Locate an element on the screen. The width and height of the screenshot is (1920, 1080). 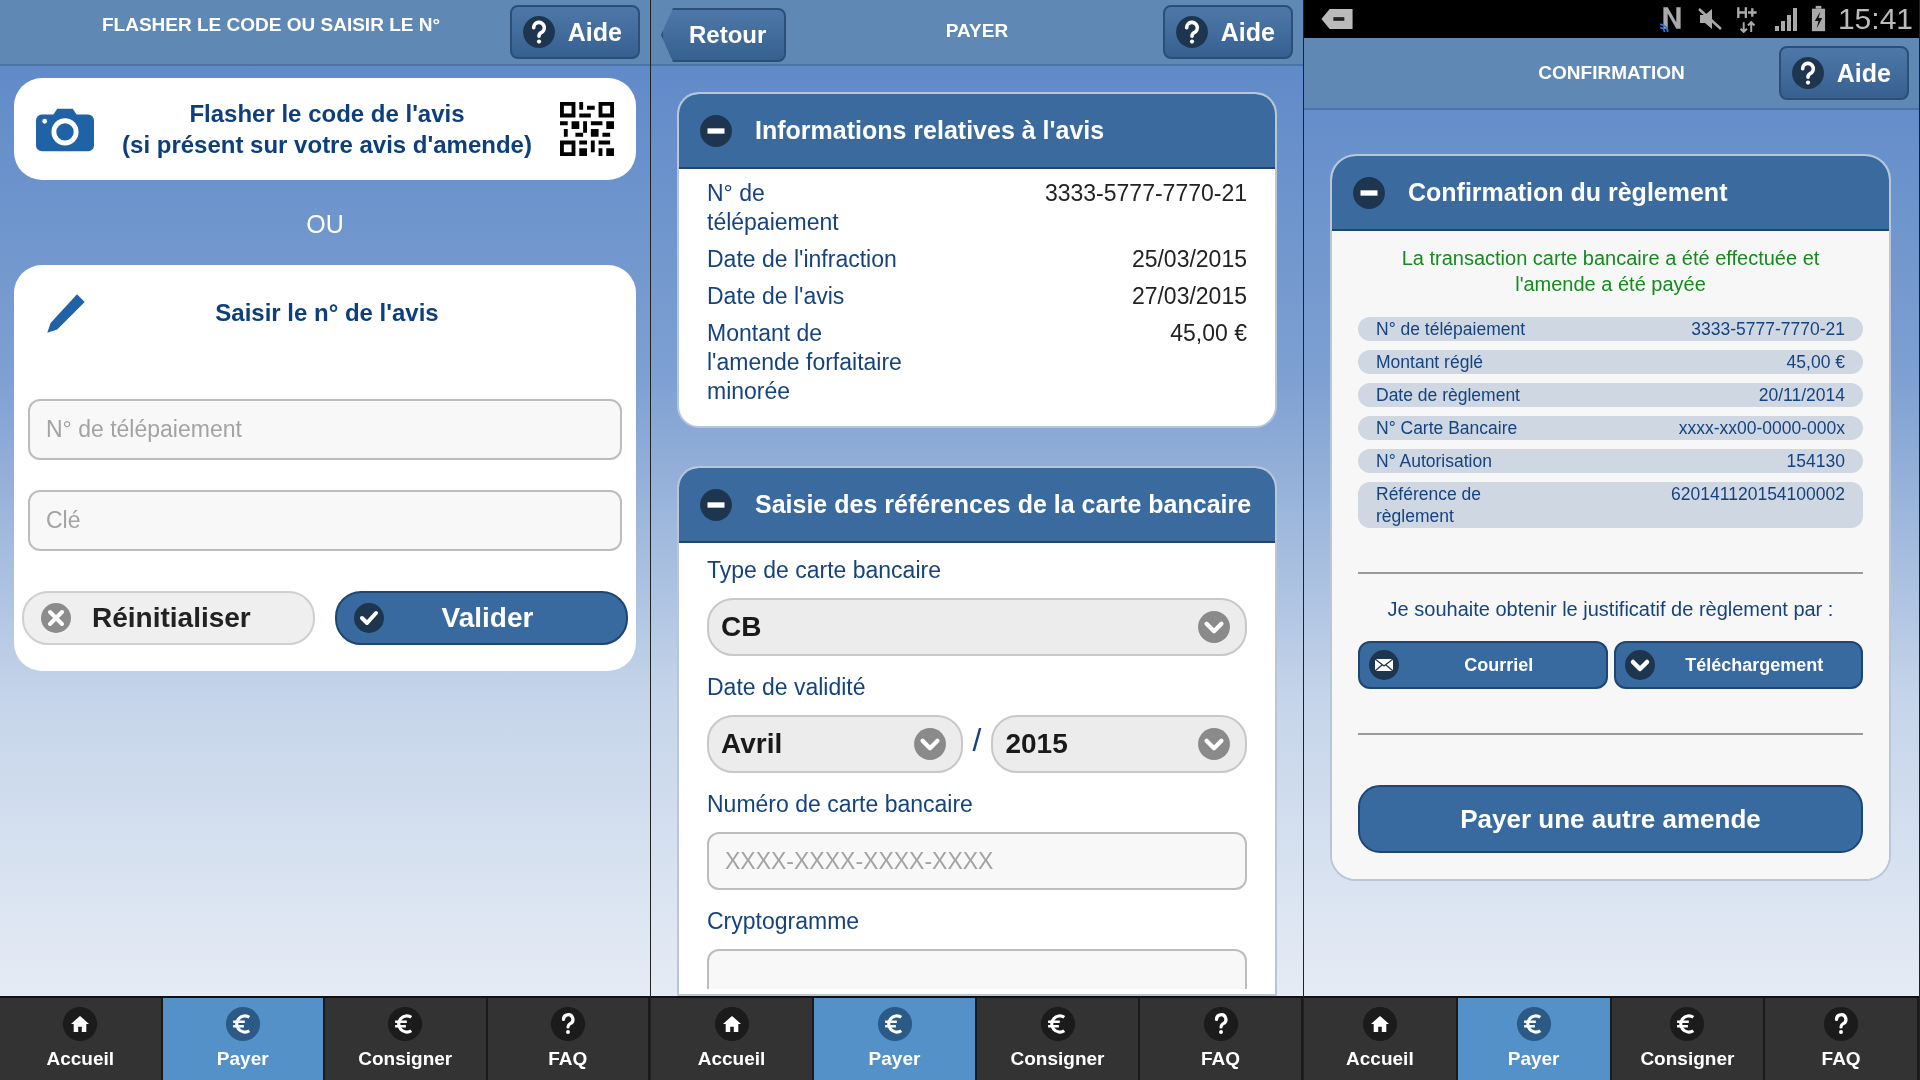
envelope-icon is located at coordinates (1384, 665).